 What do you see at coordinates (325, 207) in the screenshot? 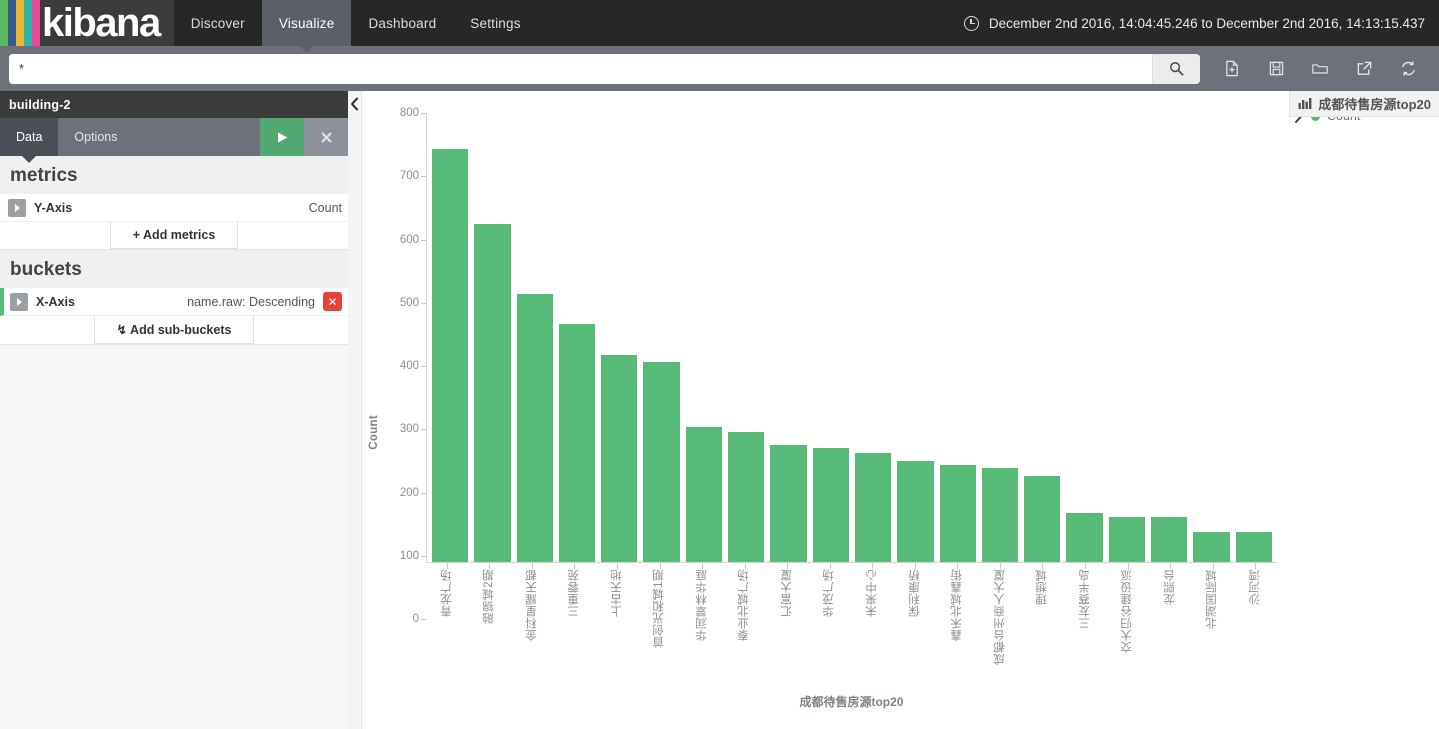
I see `metric-value: Count` at bounding box center [325, 207].